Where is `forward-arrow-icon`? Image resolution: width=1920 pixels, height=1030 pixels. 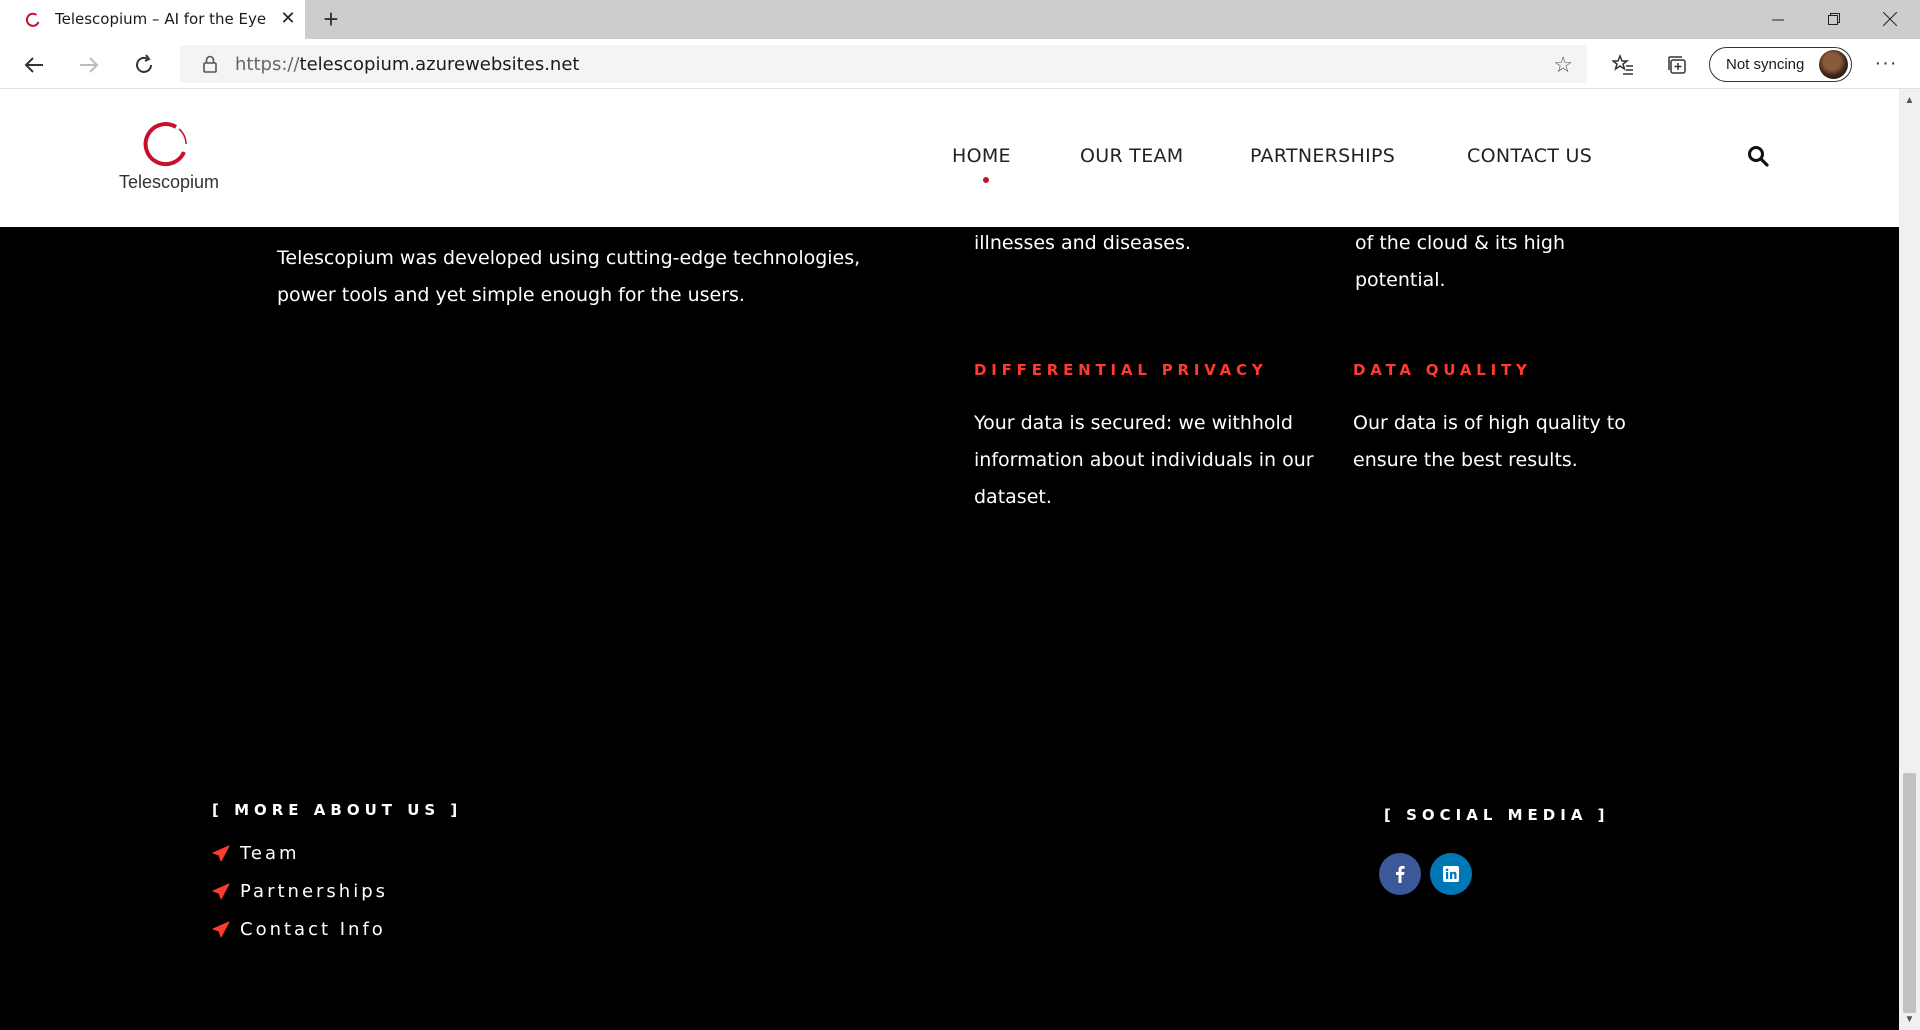 forward-arrow-icon is located at coordinates (89, 65).